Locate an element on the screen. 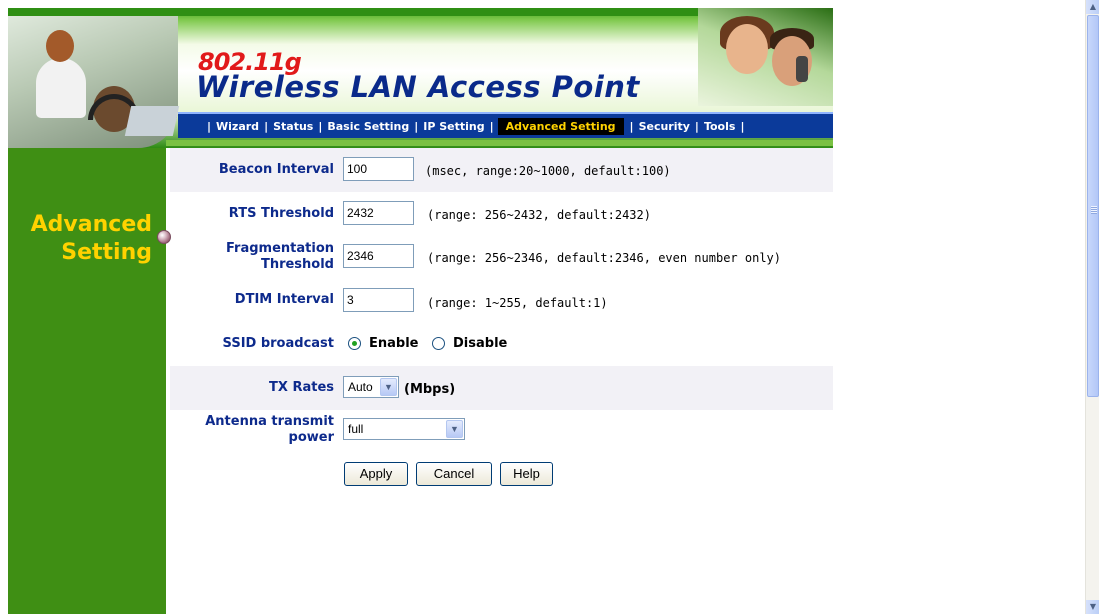 Image resolution: width=1099 pixels, height=614 pixels. tx-rates-value: Auto is located at coordinates (360, 387).